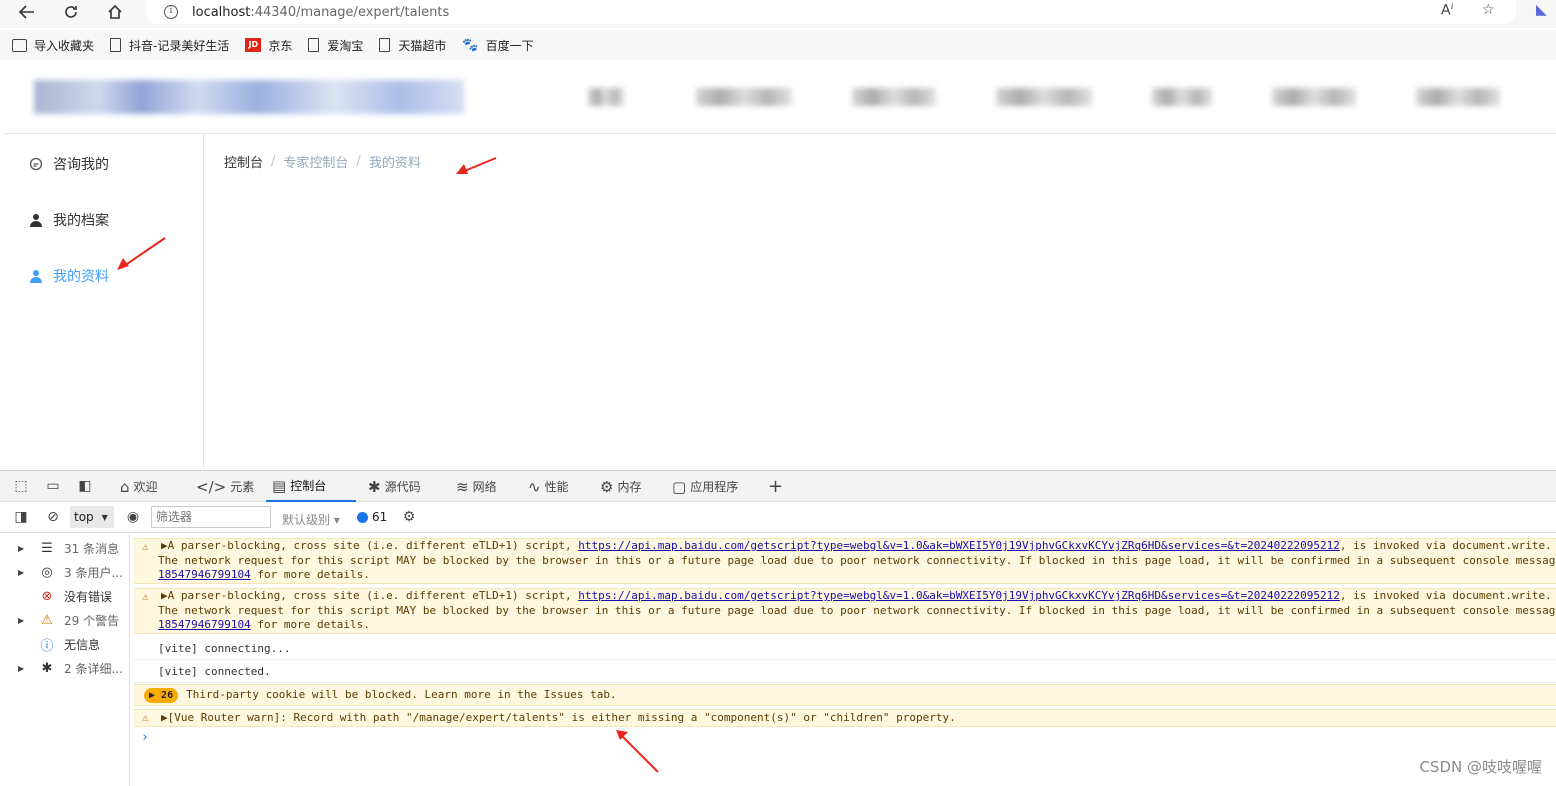 The image size is (1556, 786). Describe the element at coordinates (775, 486) in the screenshot. I see `add-tab-button: +` at that location.